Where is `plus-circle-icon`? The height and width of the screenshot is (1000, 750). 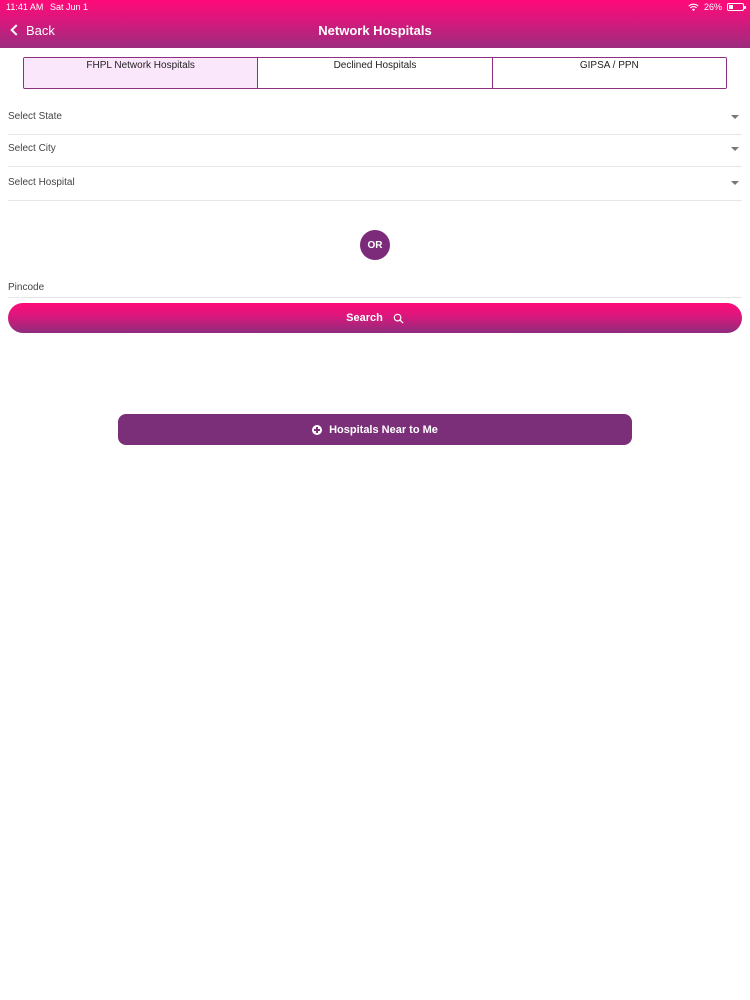
plus-circle-icon is located at coordinates (317, 429).